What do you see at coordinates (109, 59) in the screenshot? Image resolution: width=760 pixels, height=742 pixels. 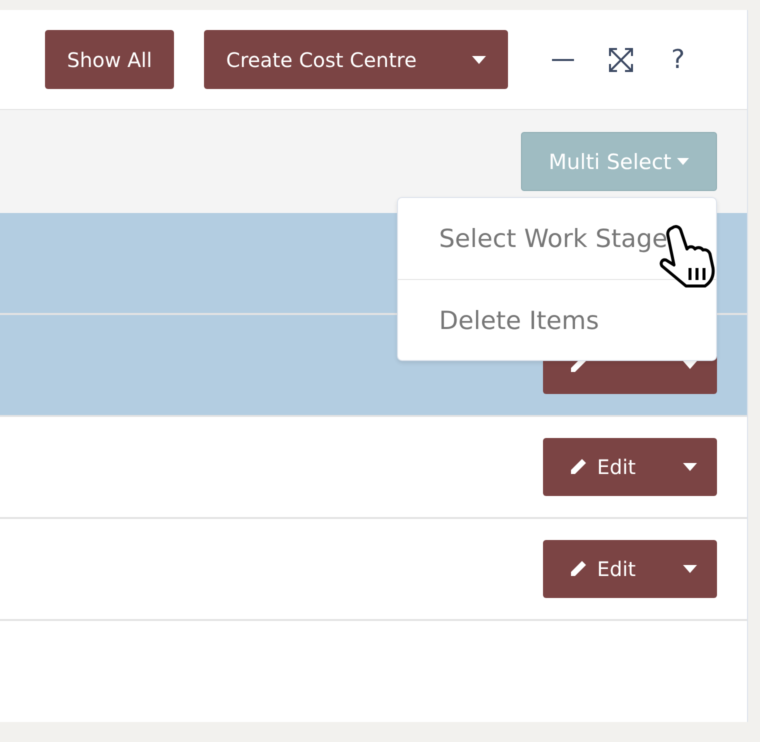 I see `show-all-button: Show All` at bounding box center [109, 59].